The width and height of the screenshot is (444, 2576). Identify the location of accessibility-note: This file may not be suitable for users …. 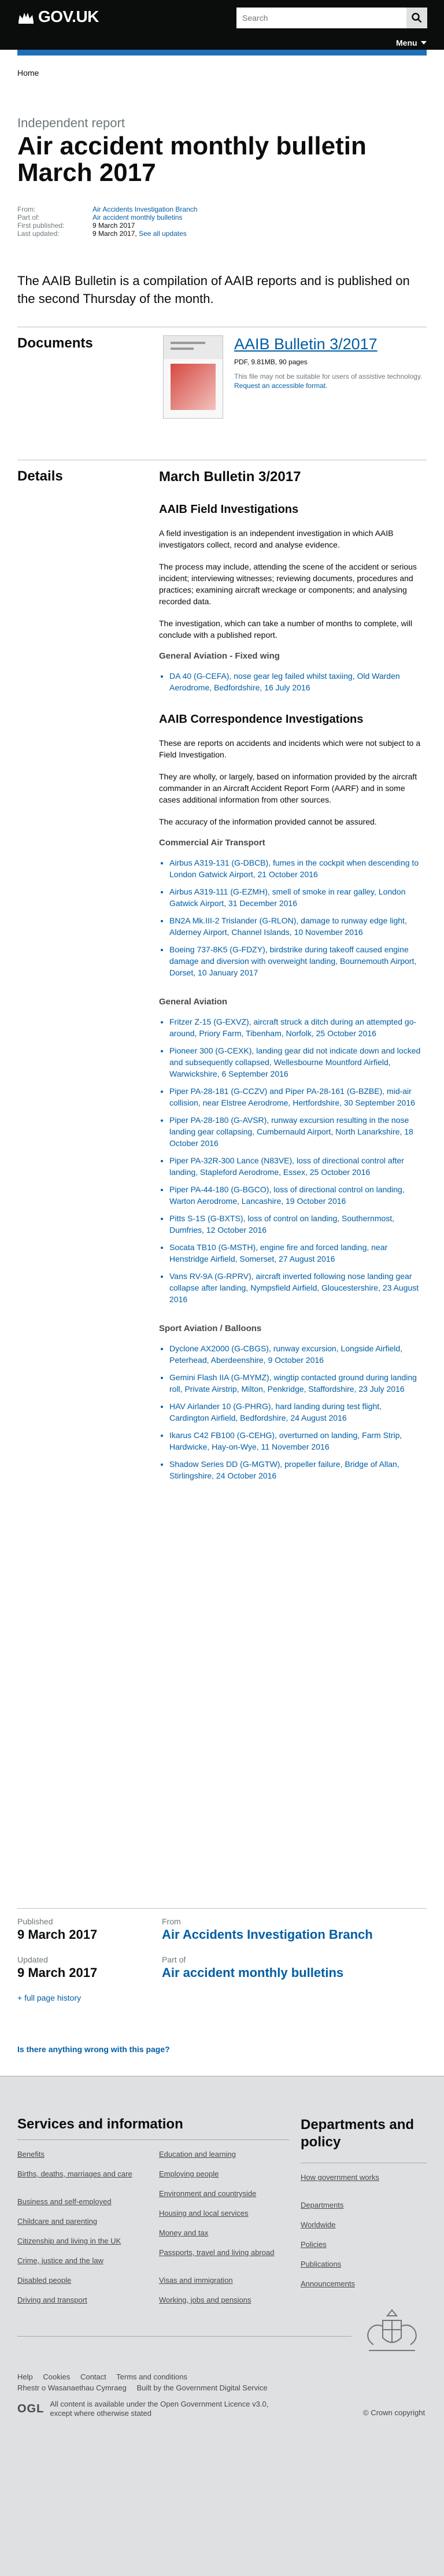
(328, 381).